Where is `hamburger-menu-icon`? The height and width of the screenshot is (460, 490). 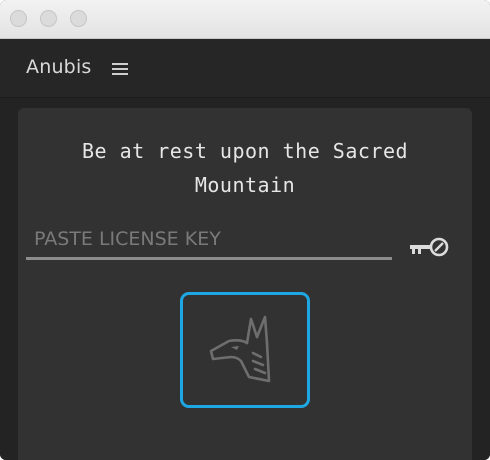
hamburger-menu-icon is located at coordinates (120, 69).